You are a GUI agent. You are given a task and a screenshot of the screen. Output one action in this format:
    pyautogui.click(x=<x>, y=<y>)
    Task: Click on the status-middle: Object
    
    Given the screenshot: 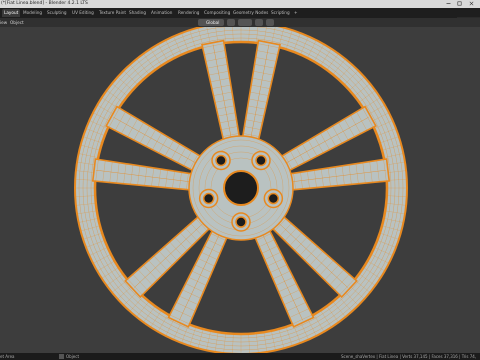 What is the action you would take?
    pyautogui.click(x=73, y=356)
    